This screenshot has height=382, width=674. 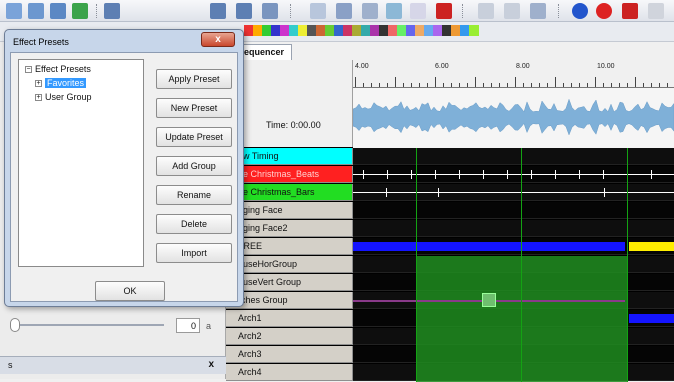 I want to click on bold-b-icon, so click(x=370, y=11).